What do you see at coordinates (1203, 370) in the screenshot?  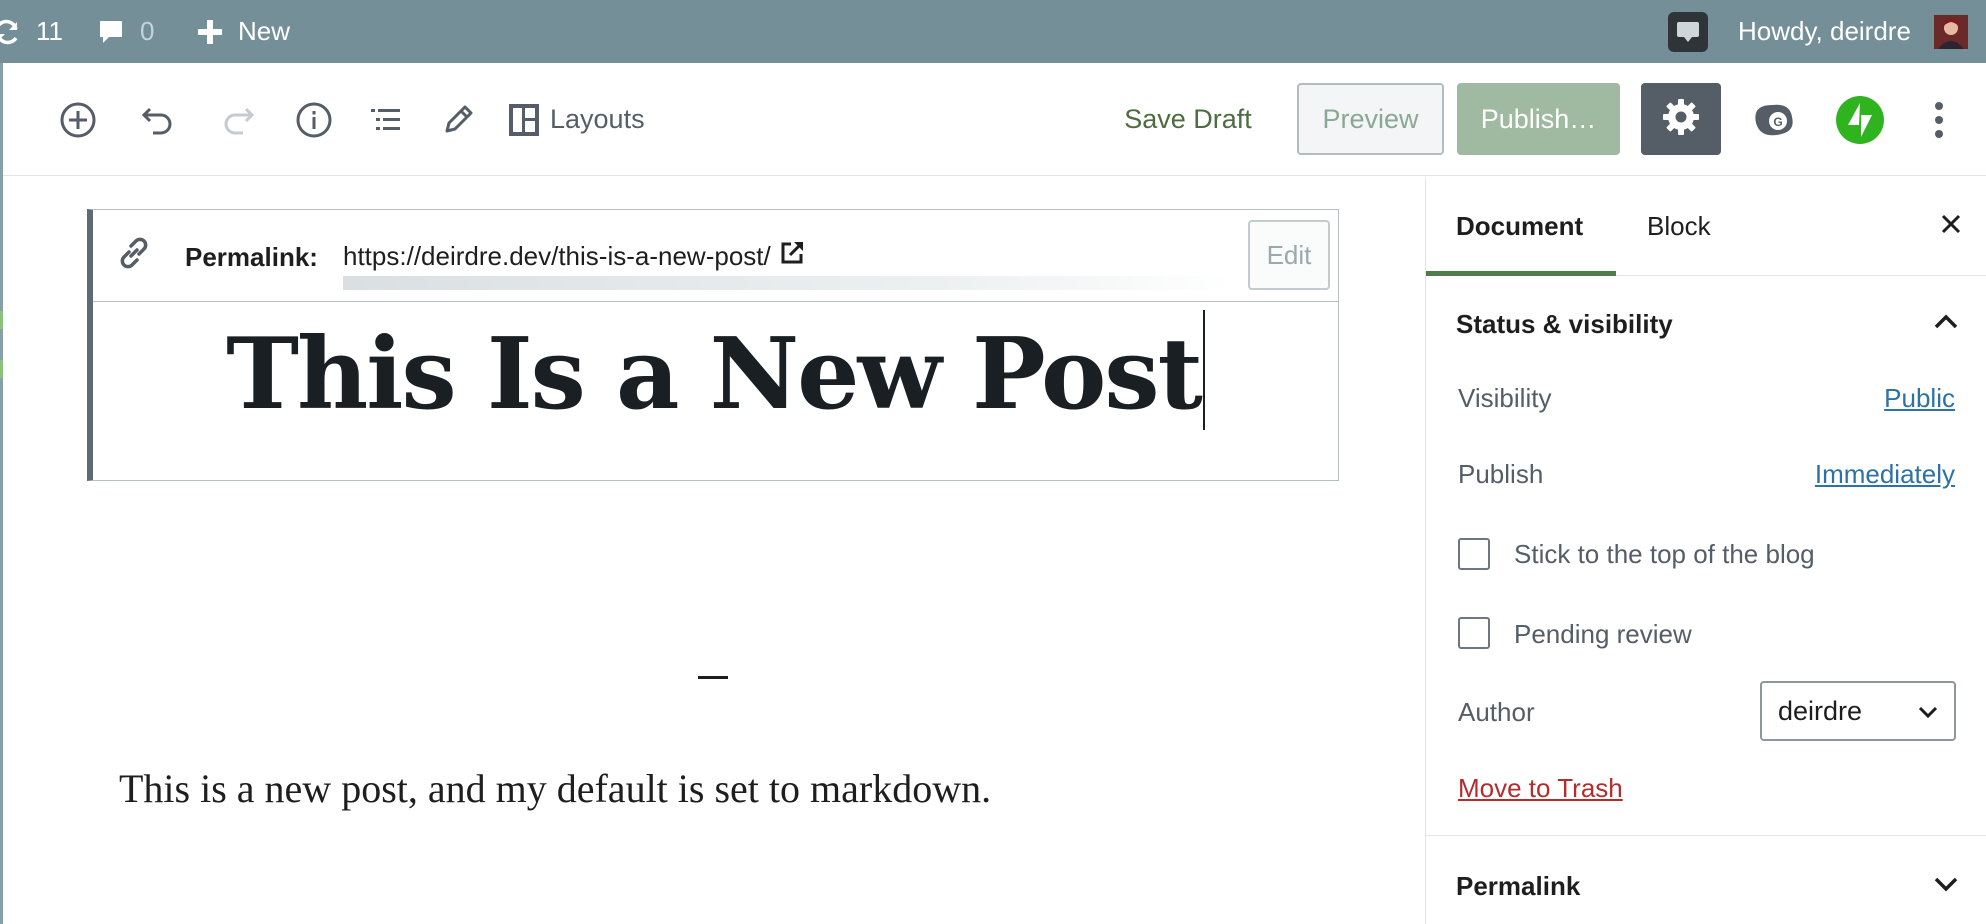 I see `text-caret` at bounding box center [1203, 370].